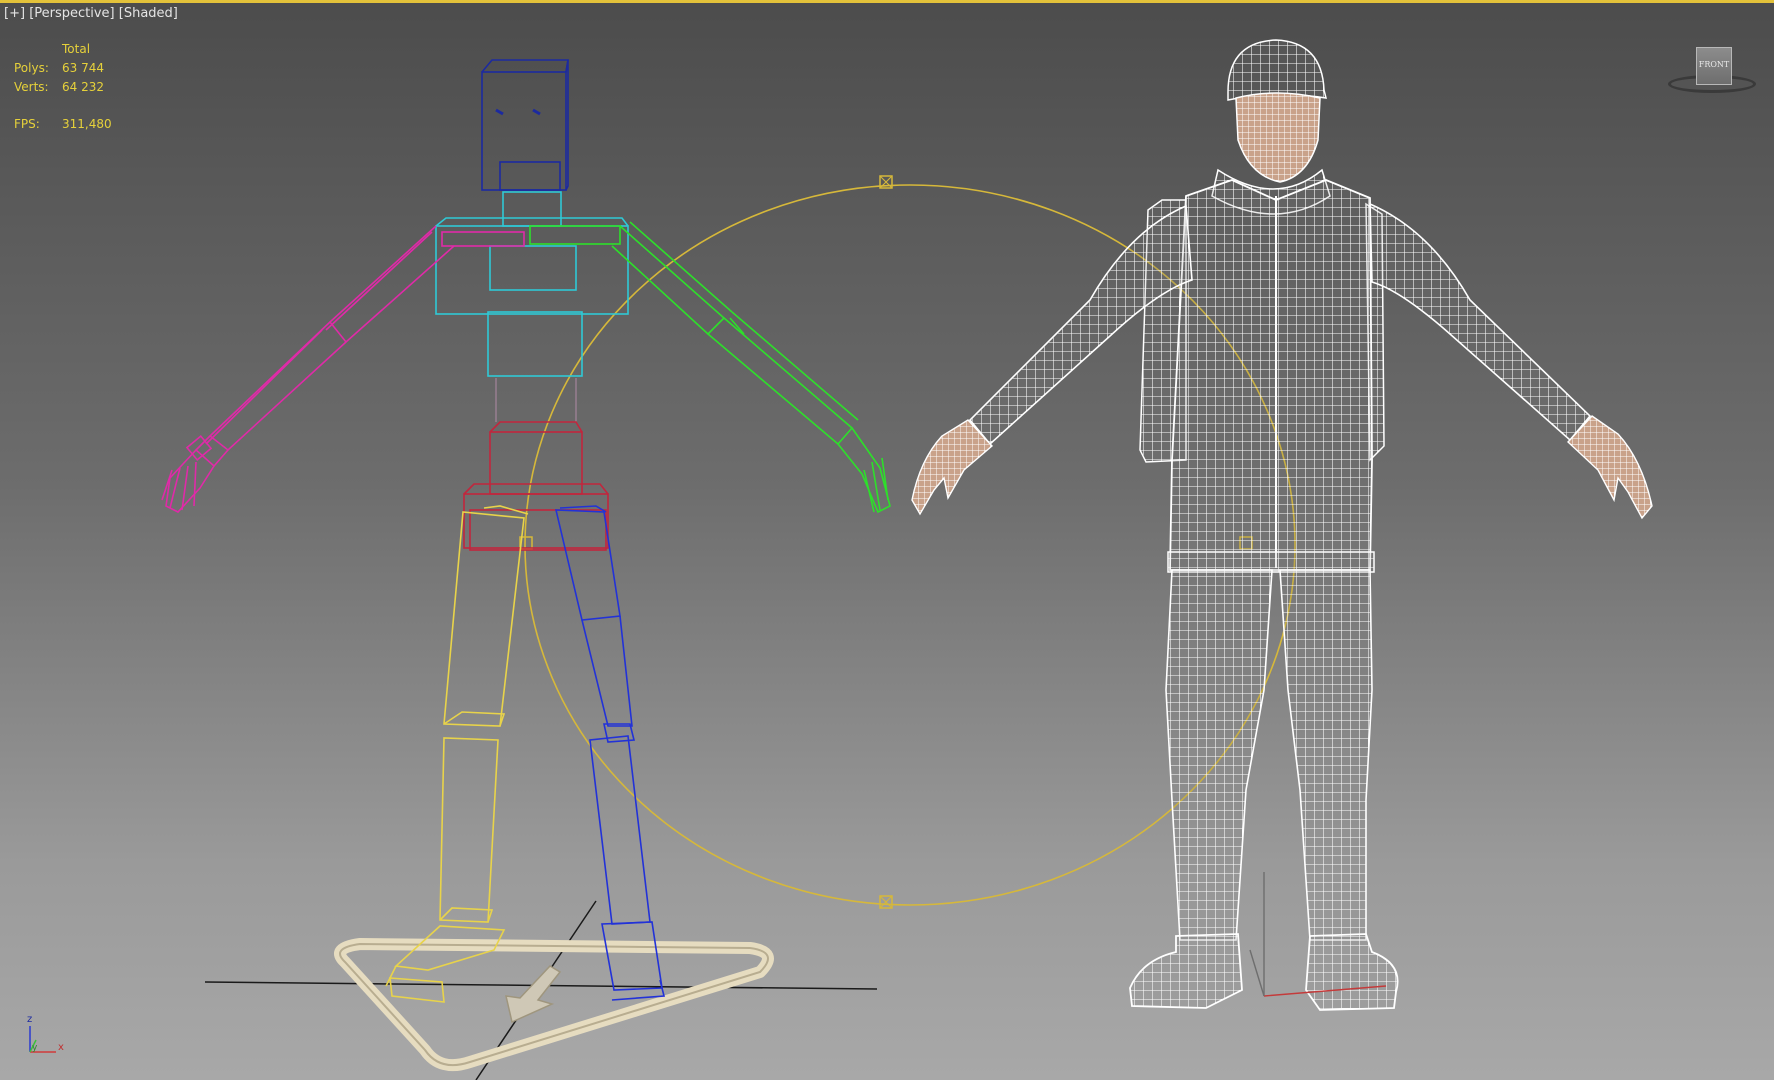  I want to click on biped-head, so click(525, 125).